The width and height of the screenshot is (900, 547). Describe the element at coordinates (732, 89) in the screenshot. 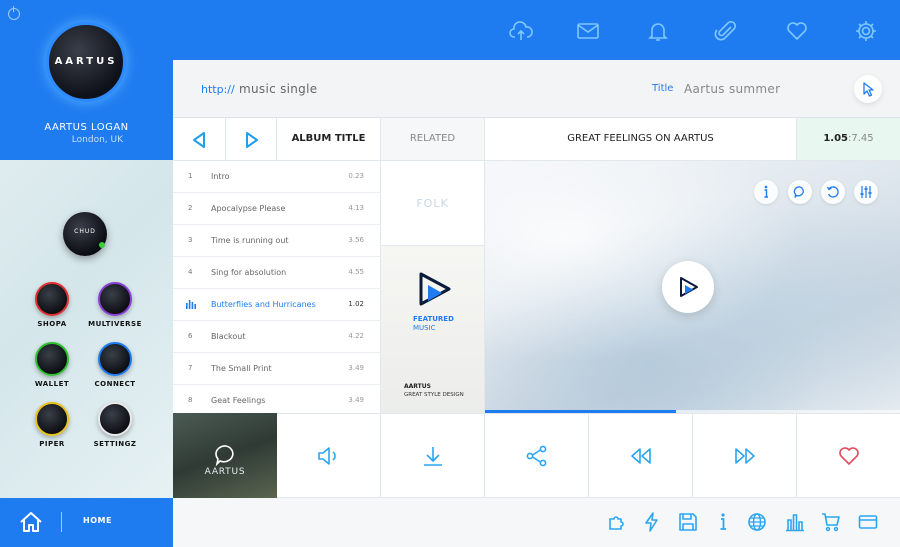

I see `title-input: Aartus summer` at that location.